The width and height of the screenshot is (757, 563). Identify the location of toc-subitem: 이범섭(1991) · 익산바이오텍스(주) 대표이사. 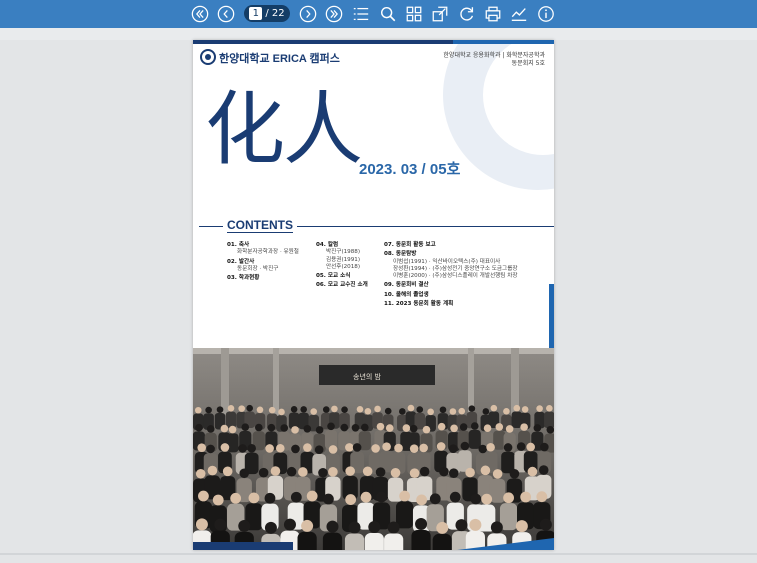
(447, 261).